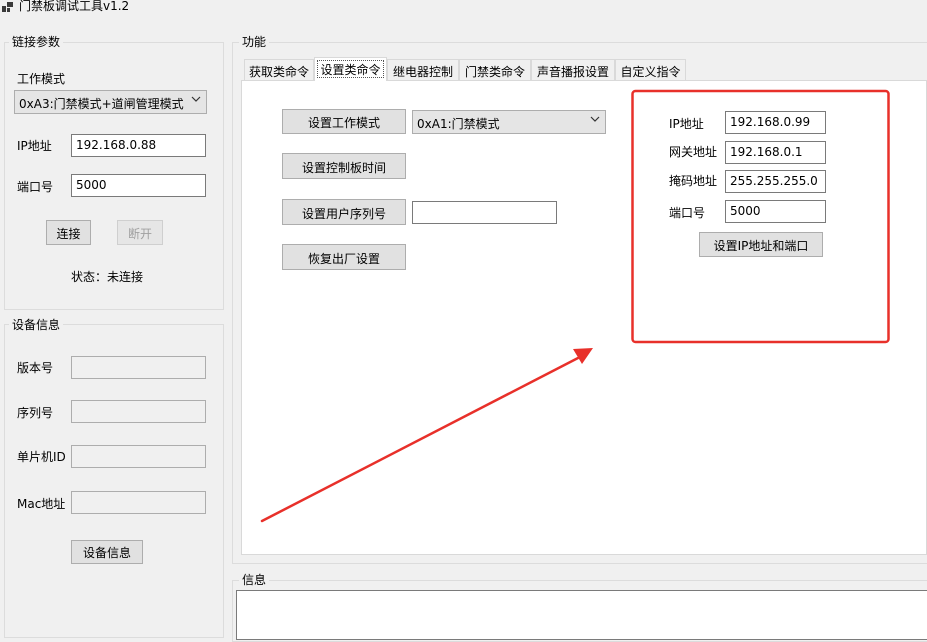  I want to click on work-mode-combo: 0xA3:门禁模式+道闸管理模式, so click(110, 102).